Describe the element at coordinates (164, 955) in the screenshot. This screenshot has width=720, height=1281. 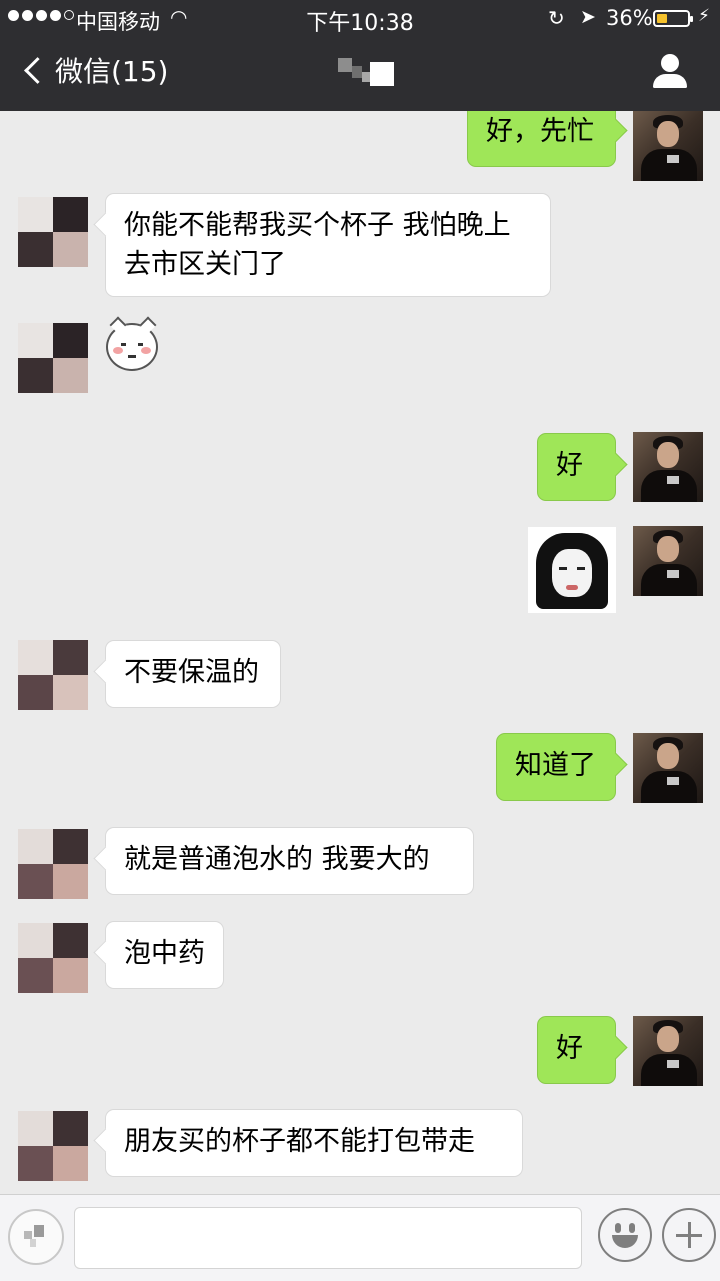
I see `message-bubble: 泡中药` at that location.